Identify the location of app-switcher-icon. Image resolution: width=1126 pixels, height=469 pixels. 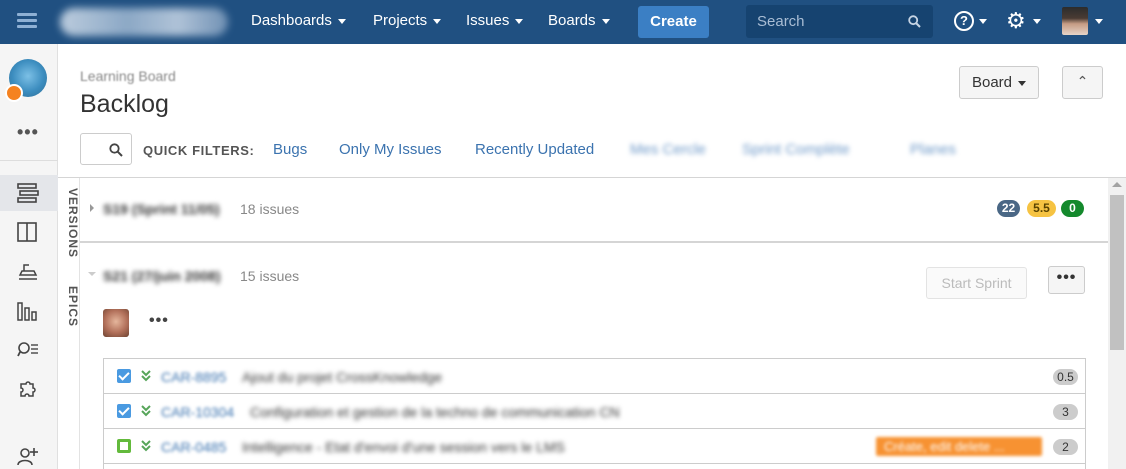
(27, 22).